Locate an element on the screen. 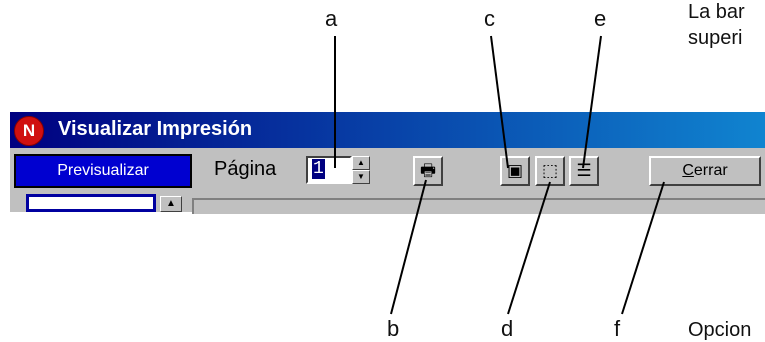  thumbnail-pane is located at coordinates (91, 203).